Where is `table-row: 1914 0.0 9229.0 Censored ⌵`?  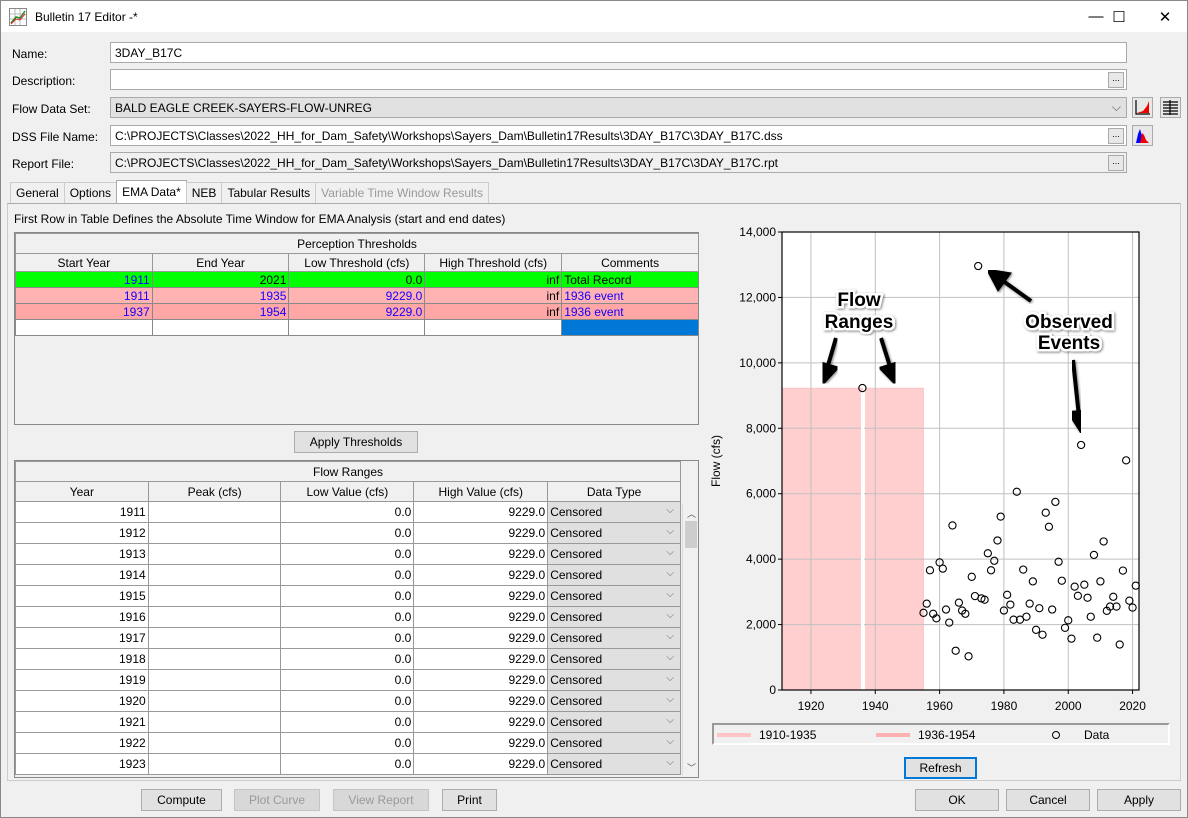 table-row: 1914 0.0 9229.0 Censored ⌵ is located at coordinates (348, 575).